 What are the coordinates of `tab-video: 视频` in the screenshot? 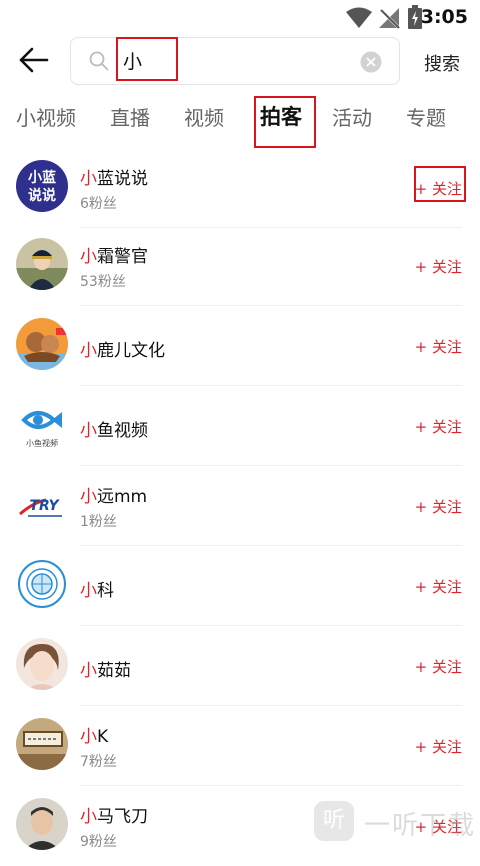 It's located at (204, 116).